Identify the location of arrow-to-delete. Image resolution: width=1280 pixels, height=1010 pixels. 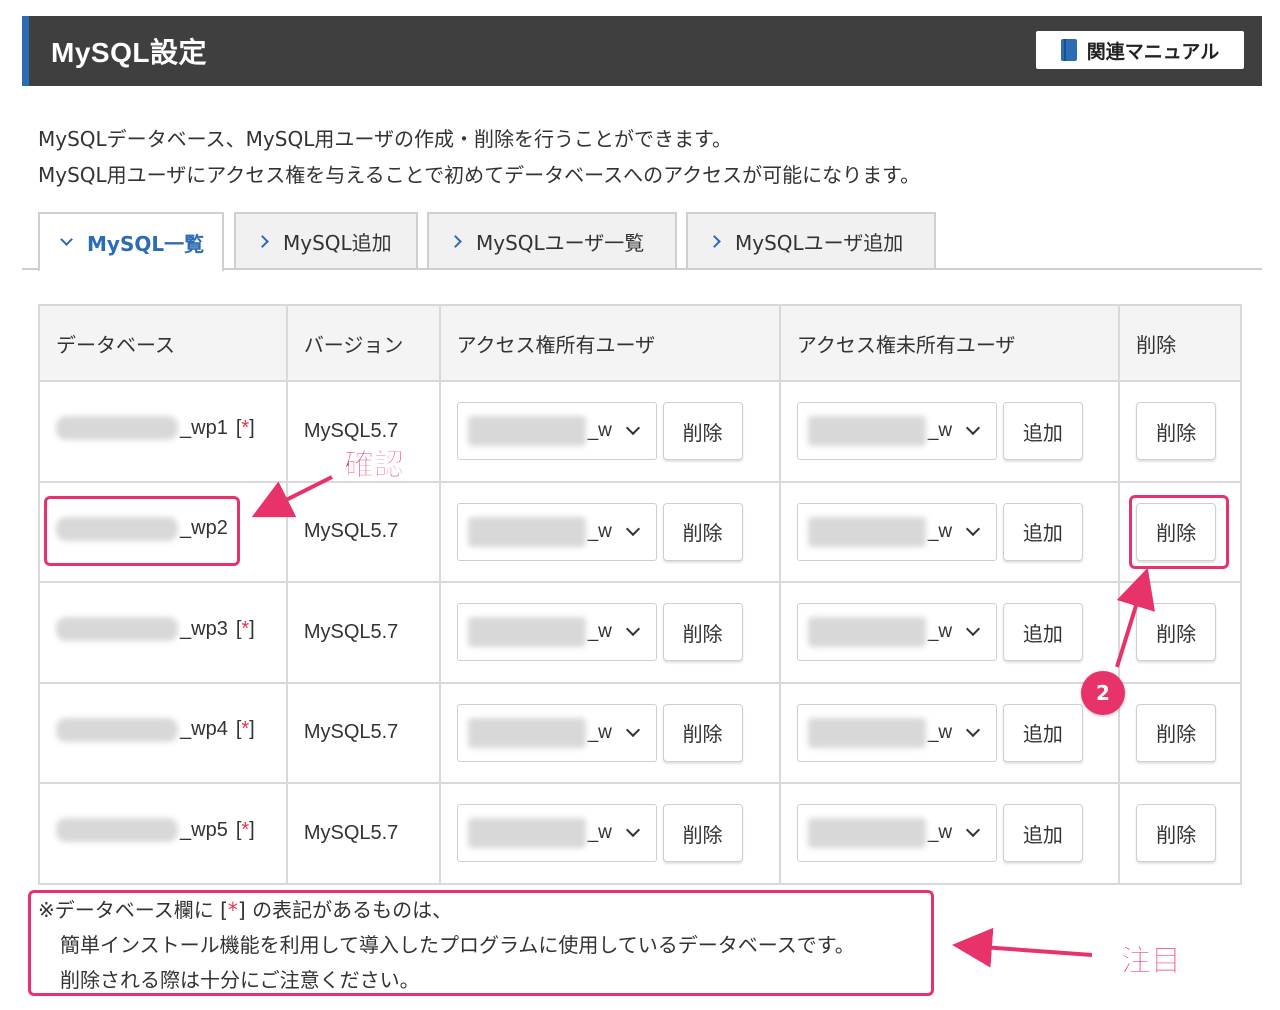
(1135, 617).